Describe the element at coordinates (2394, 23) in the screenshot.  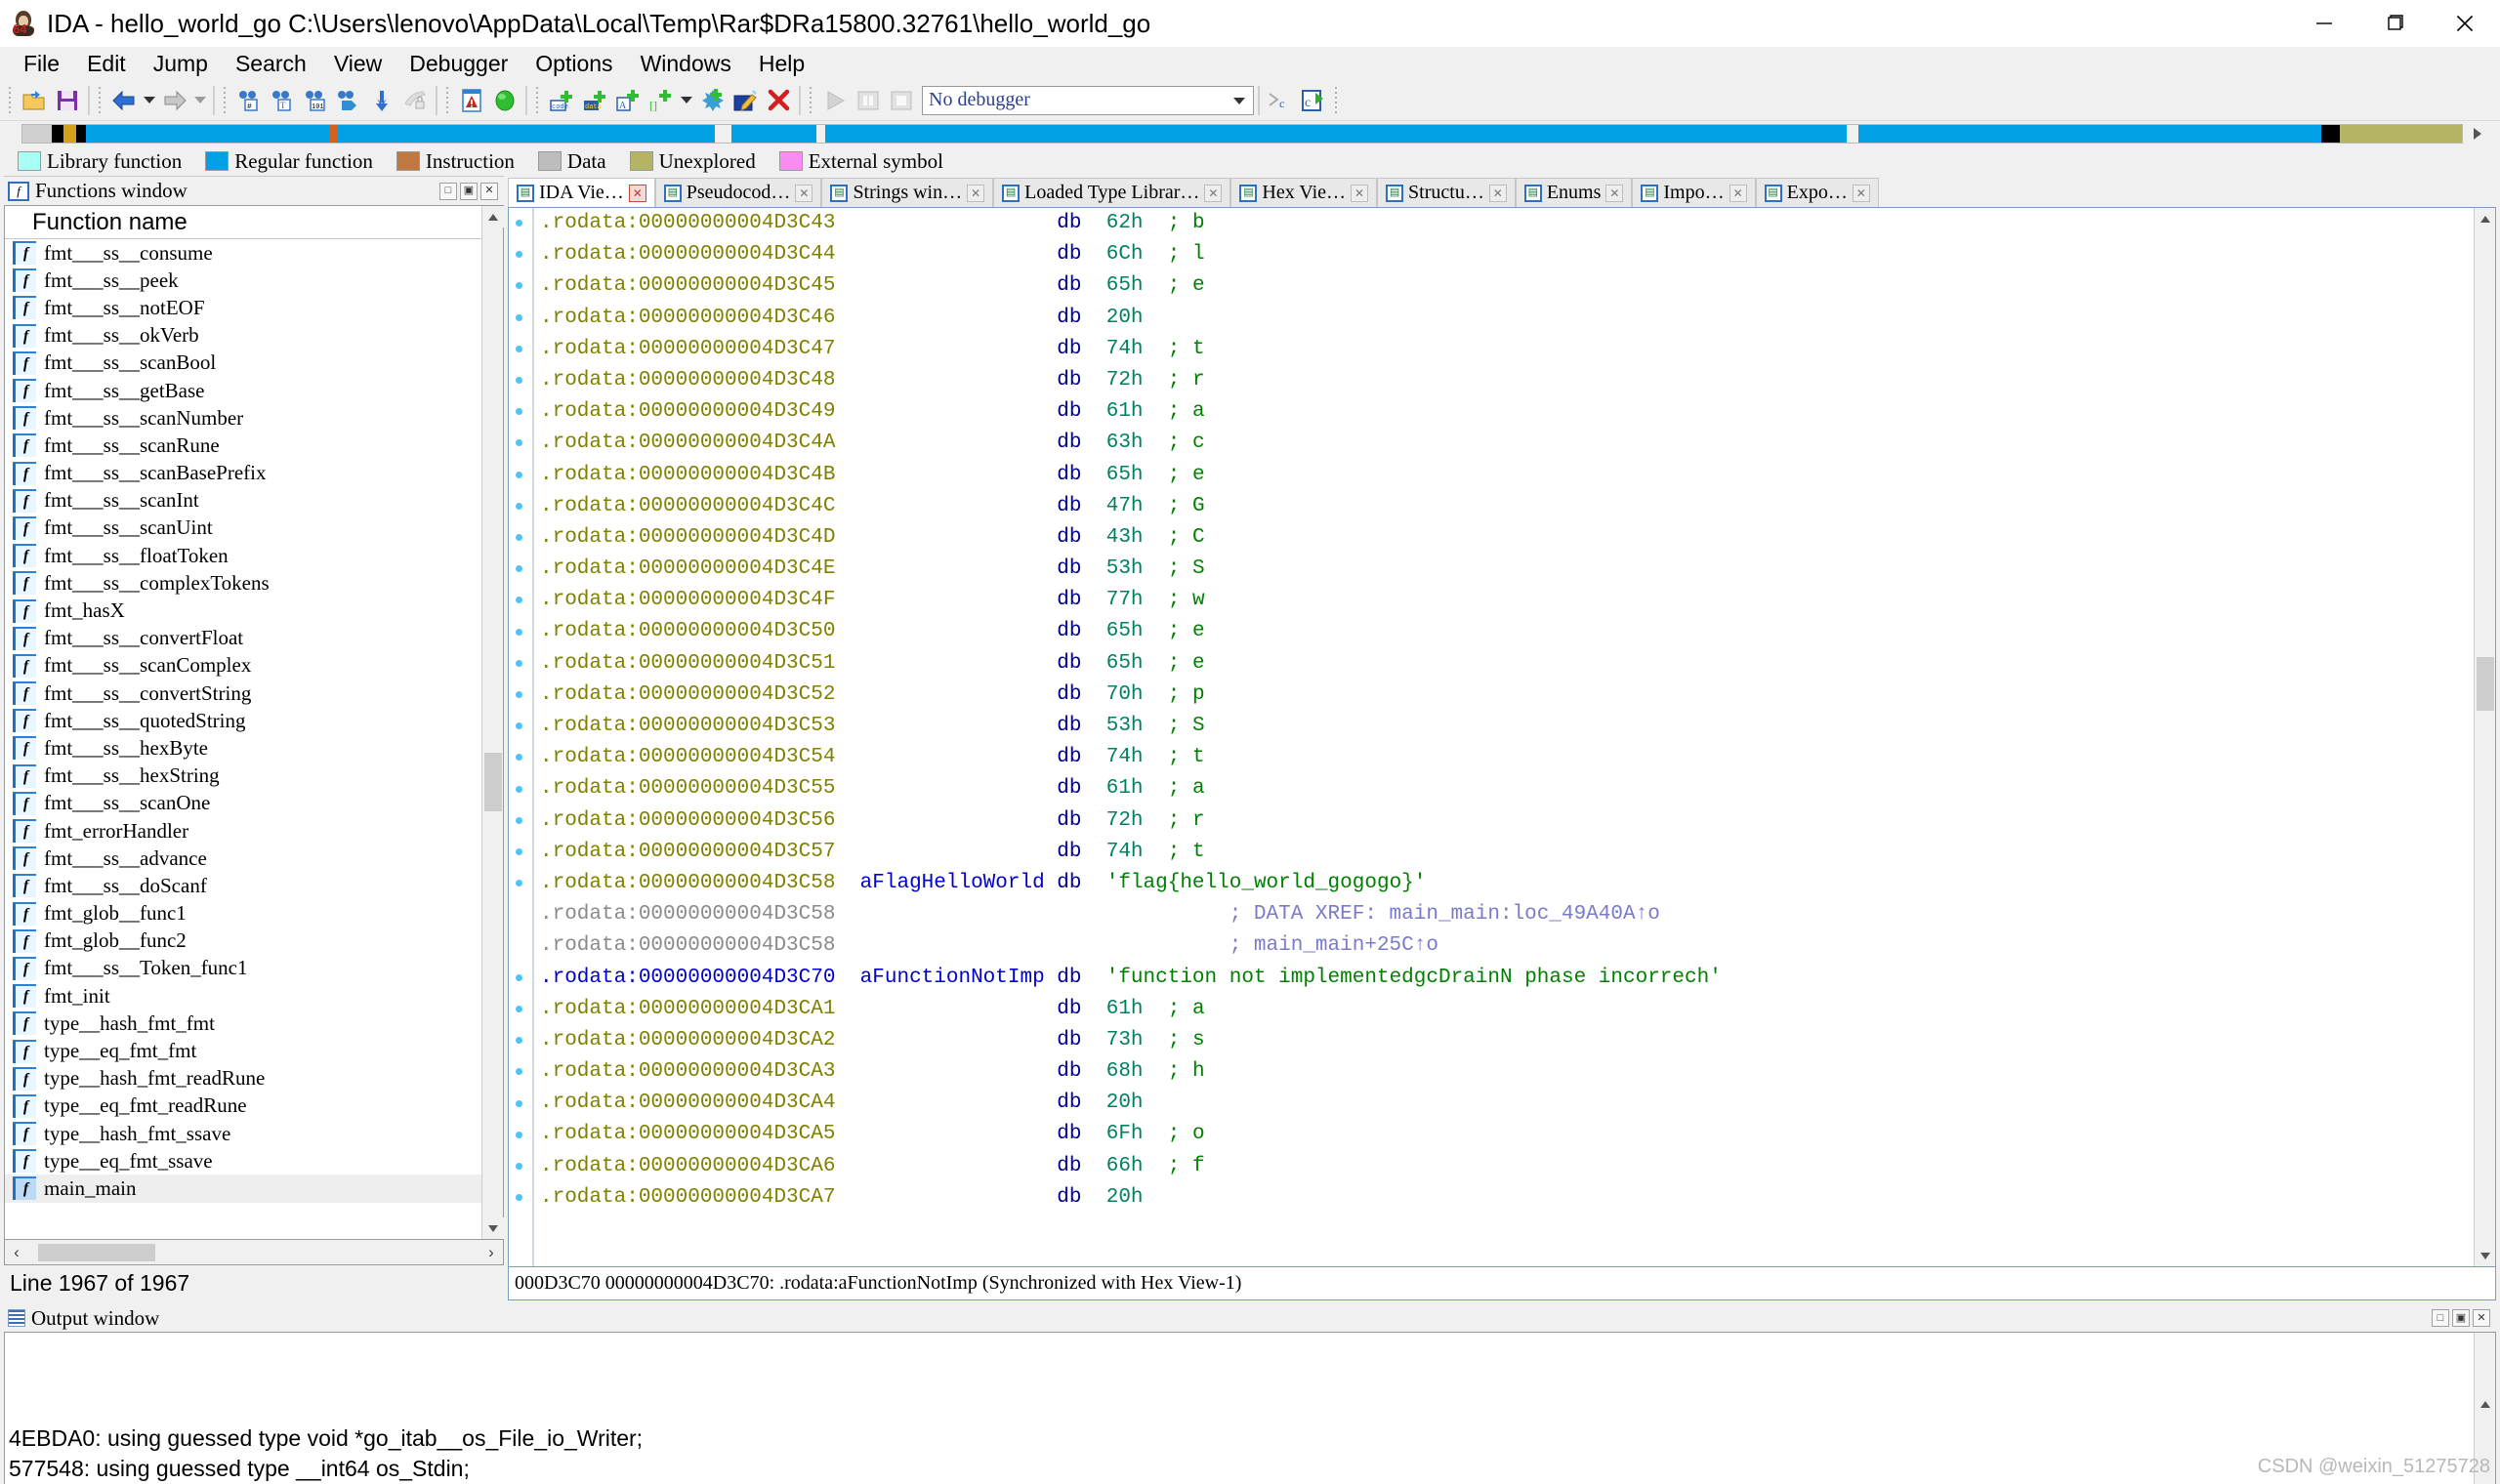
I see `maximize-button` at that location.